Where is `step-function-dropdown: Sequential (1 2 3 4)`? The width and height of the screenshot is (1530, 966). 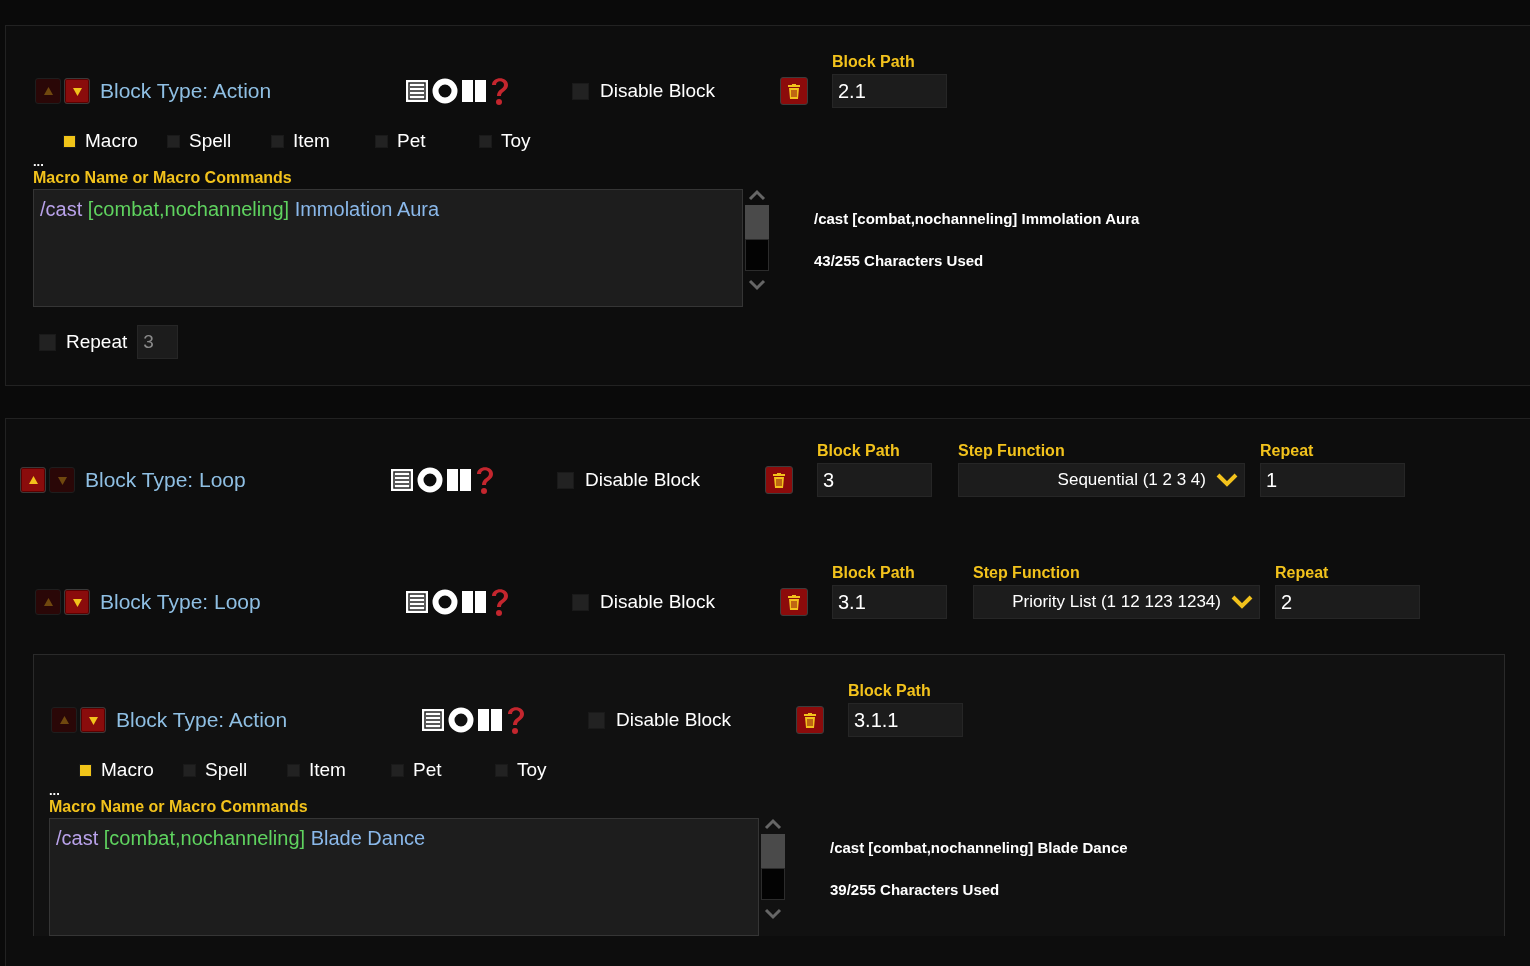
step-function-dropdown: Sequential (1 2 3 4) is located at coordinates (1101, 480).